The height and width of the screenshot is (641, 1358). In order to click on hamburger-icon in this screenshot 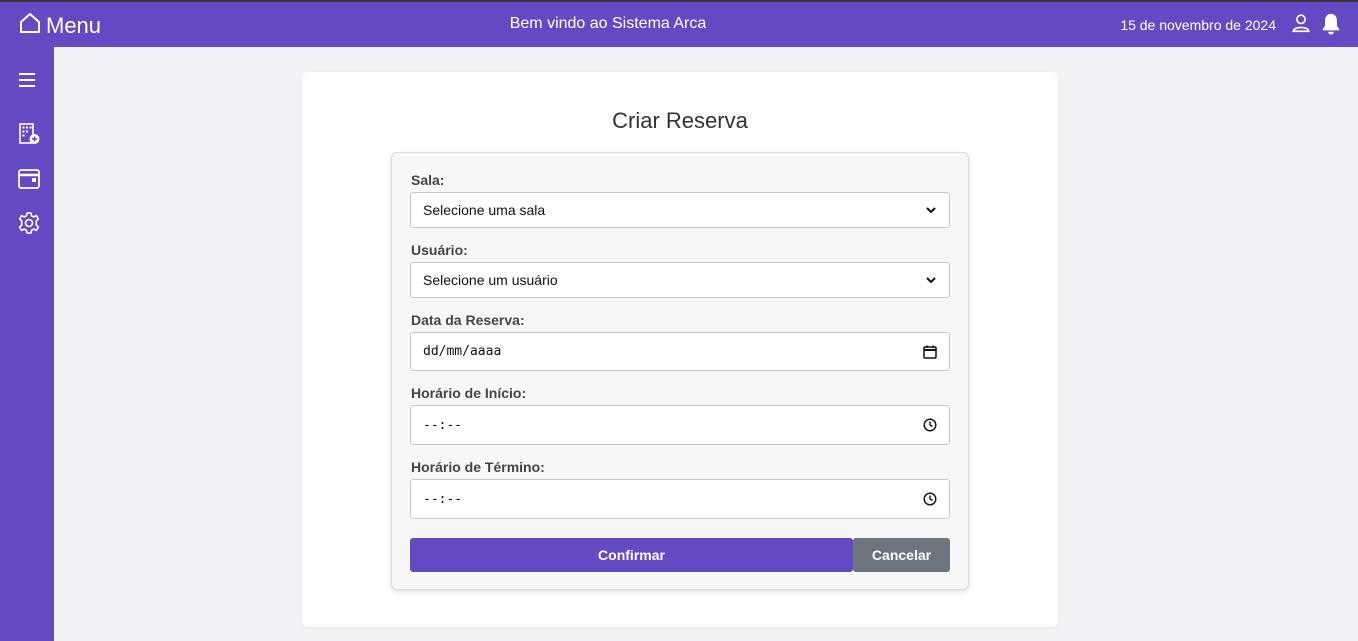, I will do `click(28, 82)`.